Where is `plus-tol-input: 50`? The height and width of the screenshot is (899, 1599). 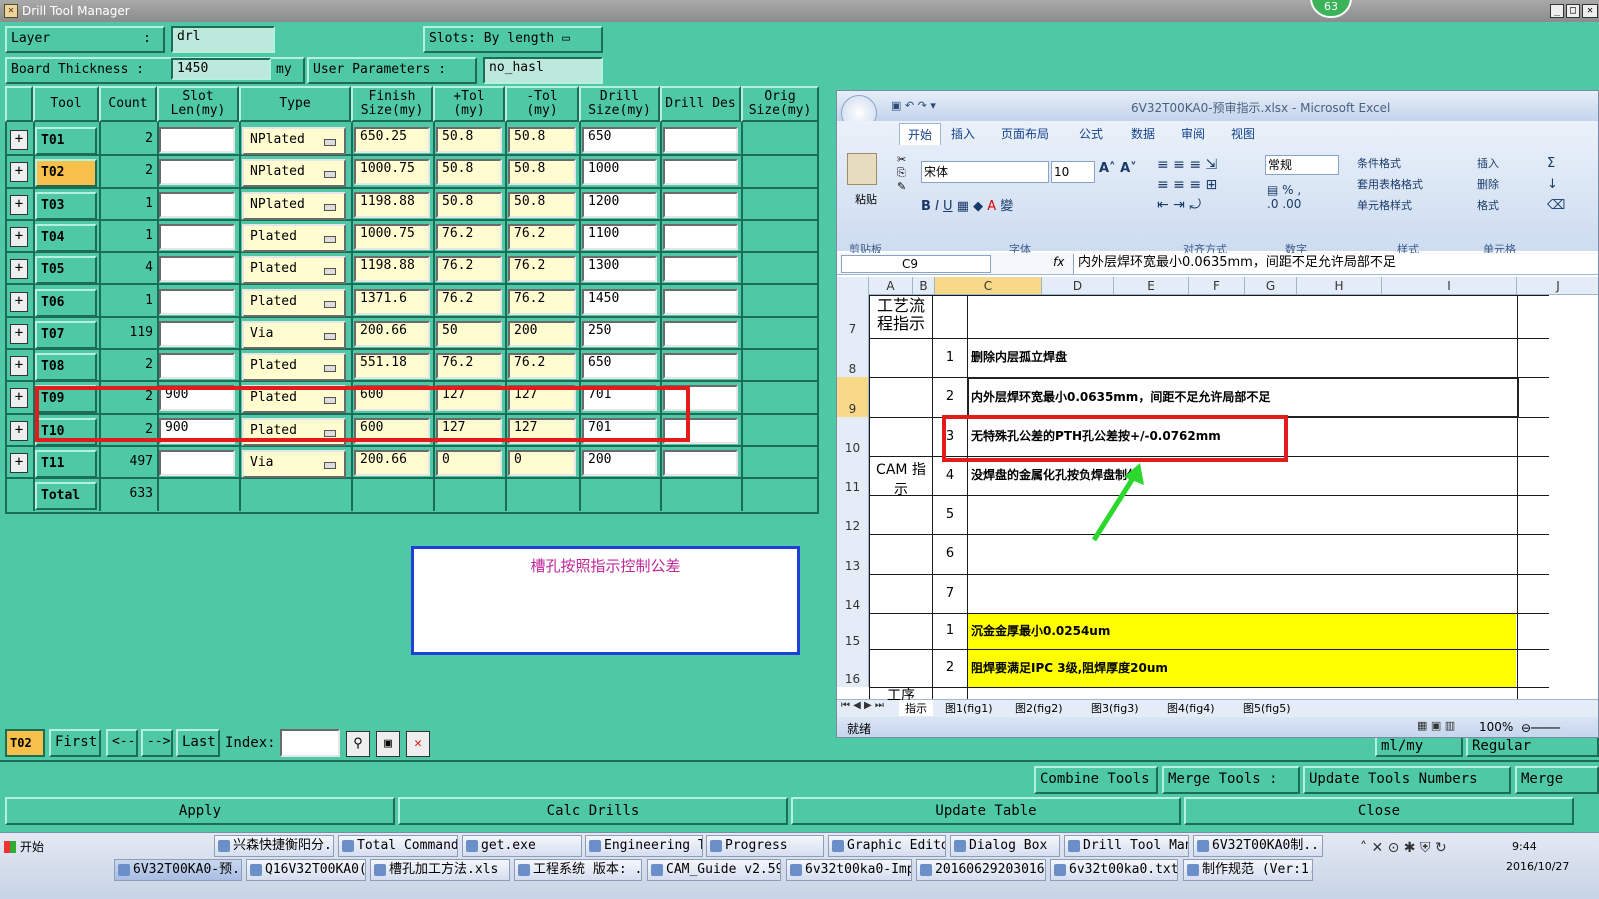 plus-tol-input: 50 is located at coordinates (469, 333).